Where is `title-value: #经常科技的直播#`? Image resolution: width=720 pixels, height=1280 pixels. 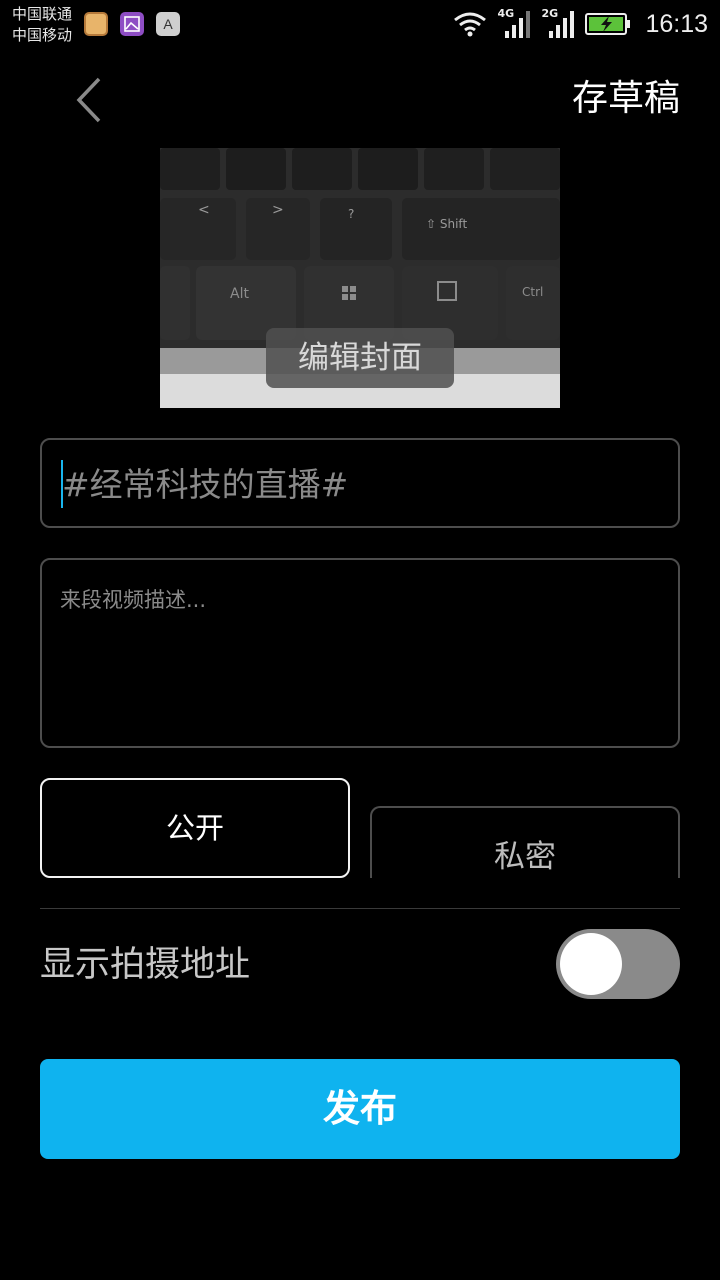 title-value: #经常科技的直播# is located at coordinates (205, 484).